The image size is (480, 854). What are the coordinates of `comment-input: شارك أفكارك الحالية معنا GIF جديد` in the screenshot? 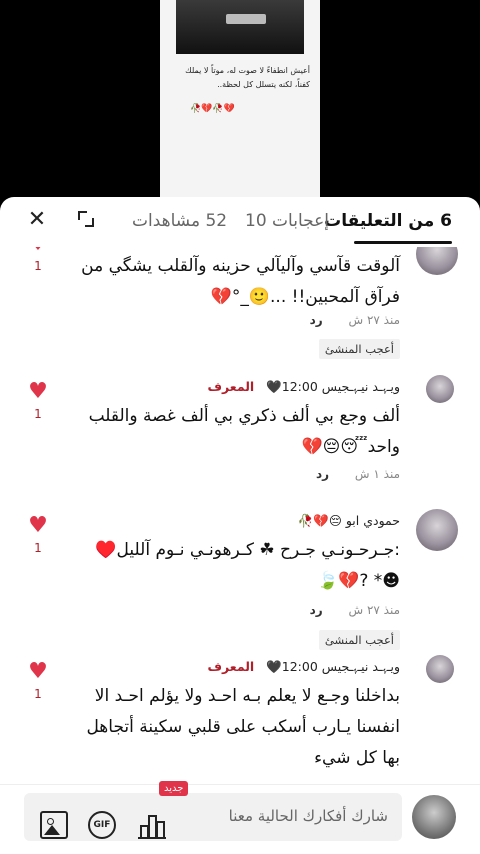 It's located at (213, 811).